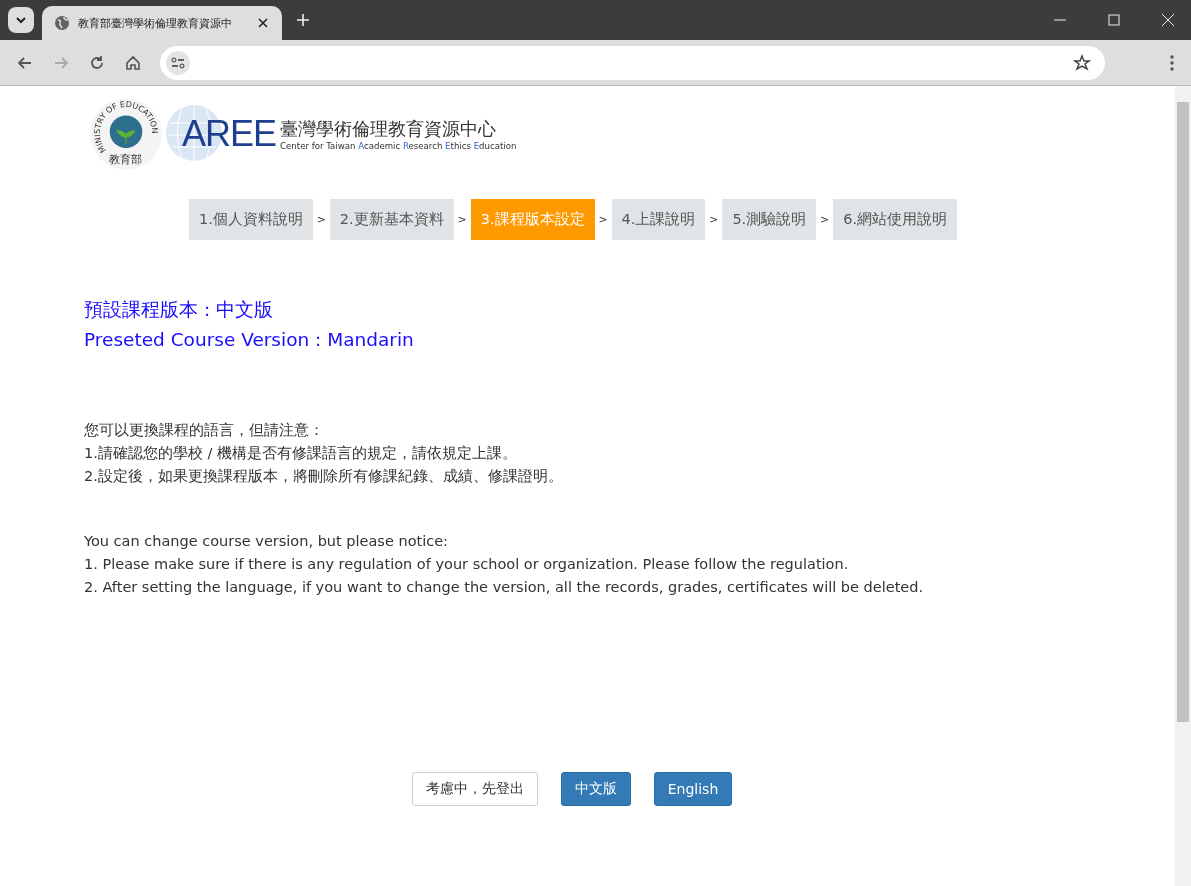  What do you see at coordinates (1168, 20) in the screenshot?
I see `close-window-icon` at bounding box center [1168, 20].